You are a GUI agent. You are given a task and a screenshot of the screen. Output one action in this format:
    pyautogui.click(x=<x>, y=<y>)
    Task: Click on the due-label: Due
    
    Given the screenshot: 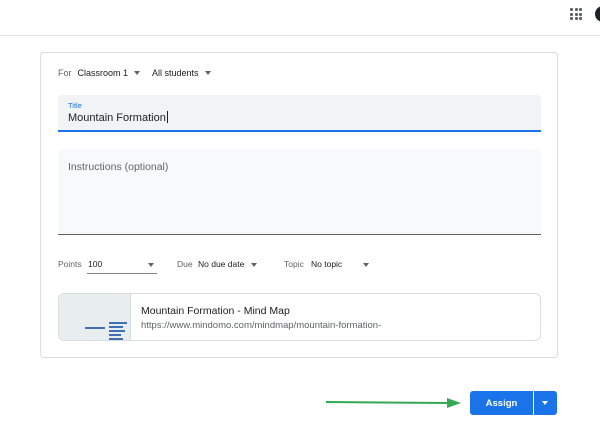 What is the action you would take?
    pyautogui.click(x=185, y=264)
    